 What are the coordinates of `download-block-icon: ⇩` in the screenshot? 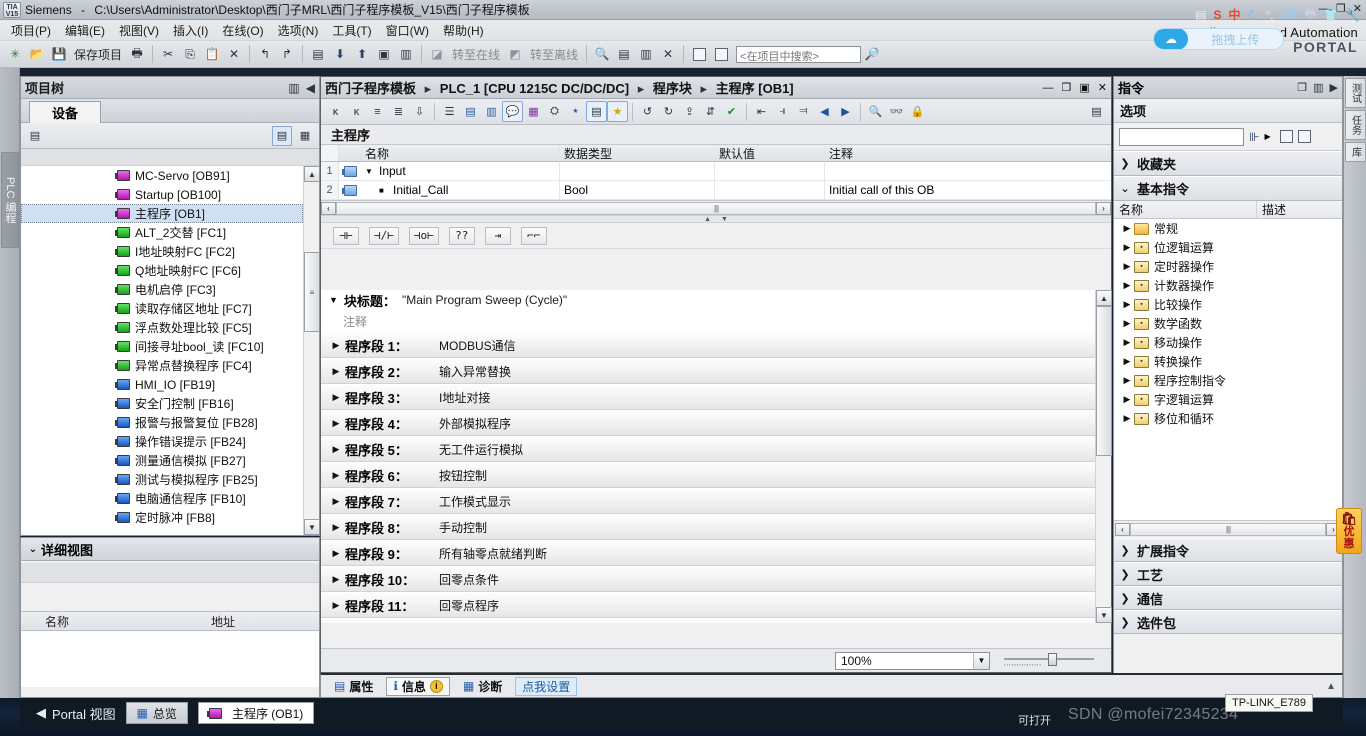 It's located at (419, 111).